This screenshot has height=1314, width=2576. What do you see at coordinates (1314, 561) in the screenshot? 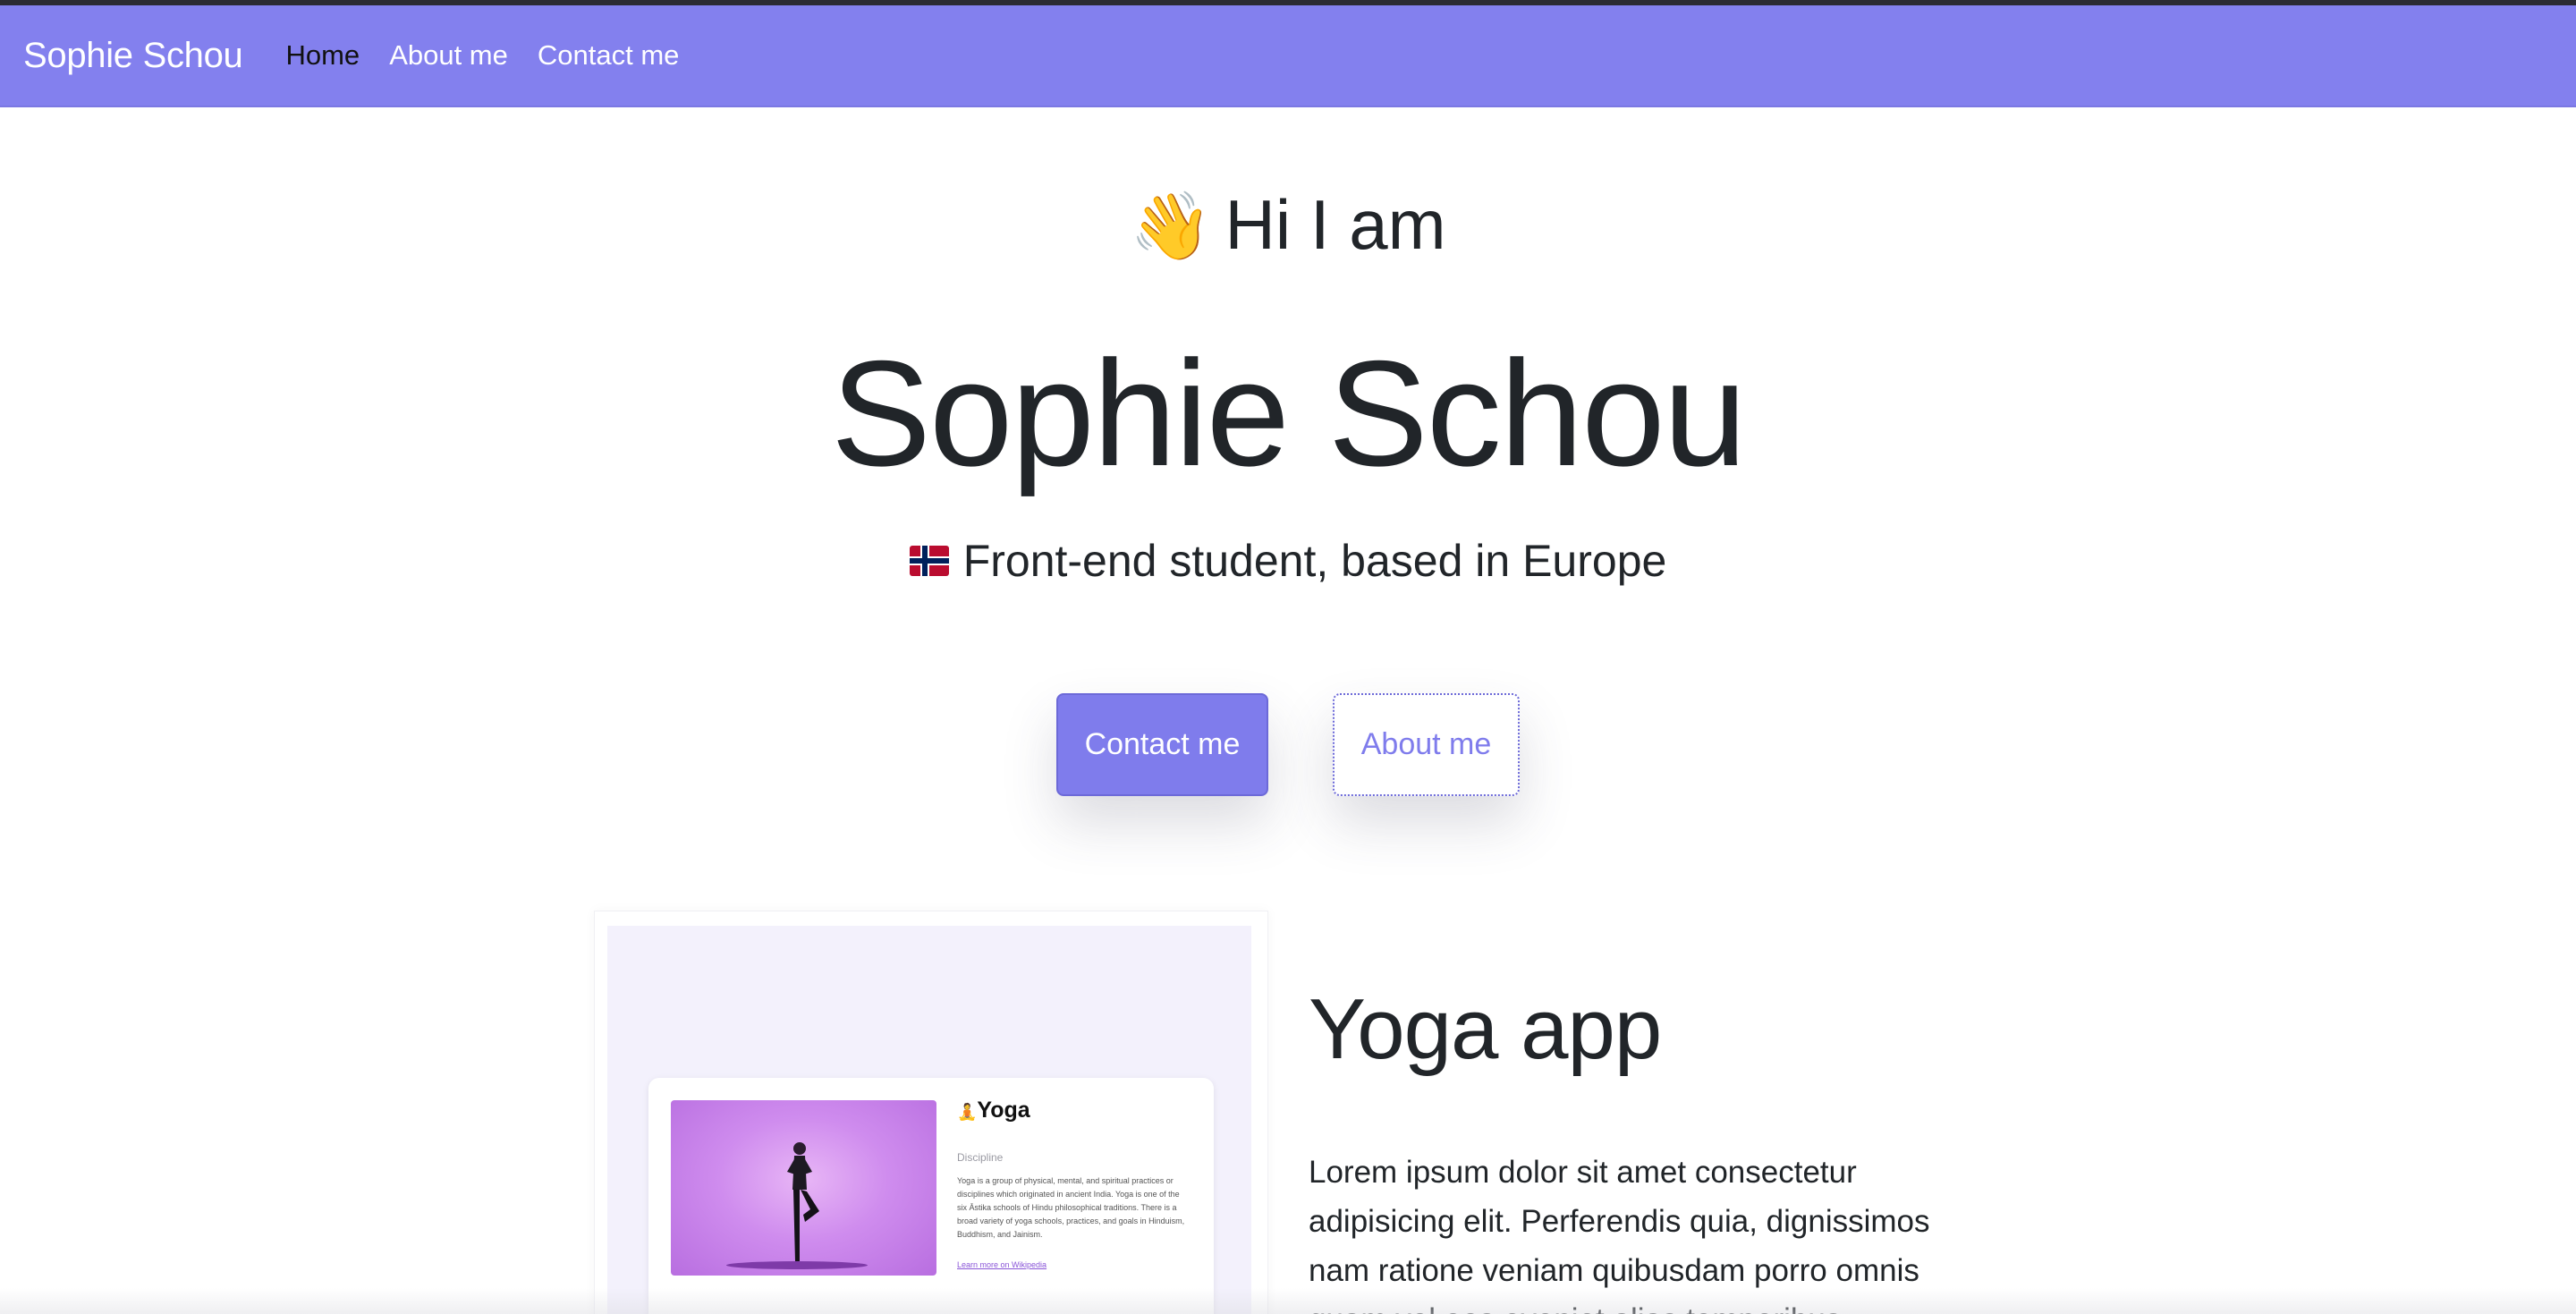
I see `tagline-text: Front-end student, based in Europe` at bounding box center [1314, 561].